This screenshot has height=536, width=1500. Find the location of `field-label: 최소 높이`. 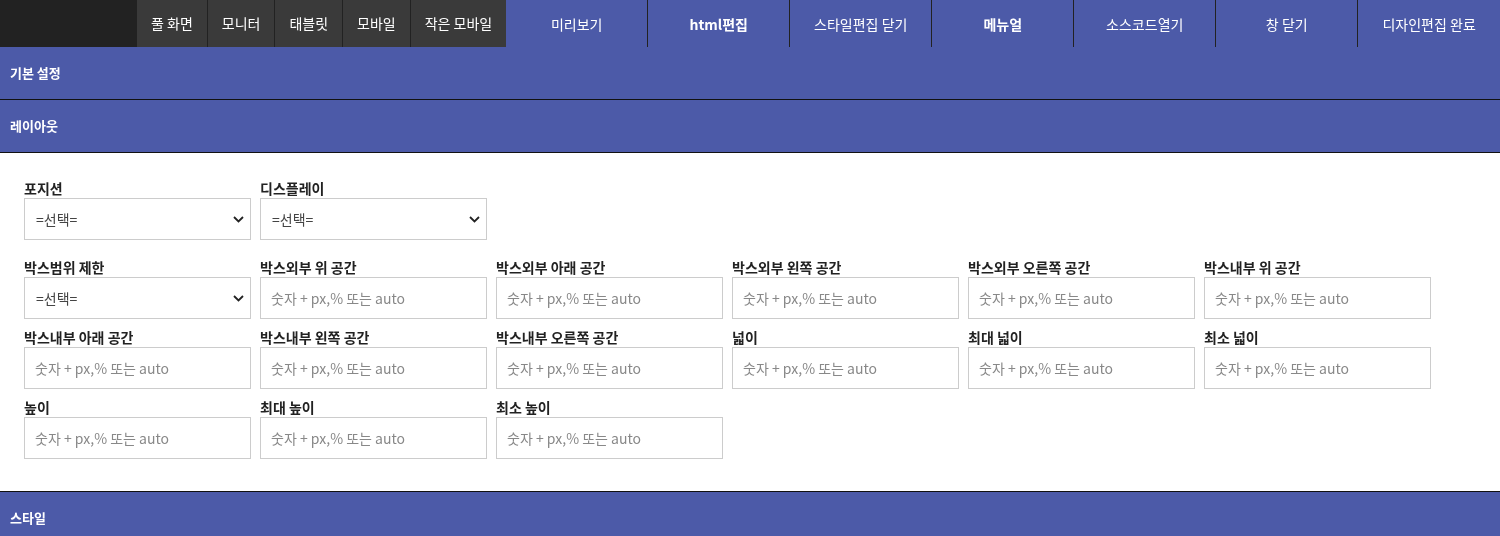

field-label: 최소 높이 is located at coordinates (524, 407).